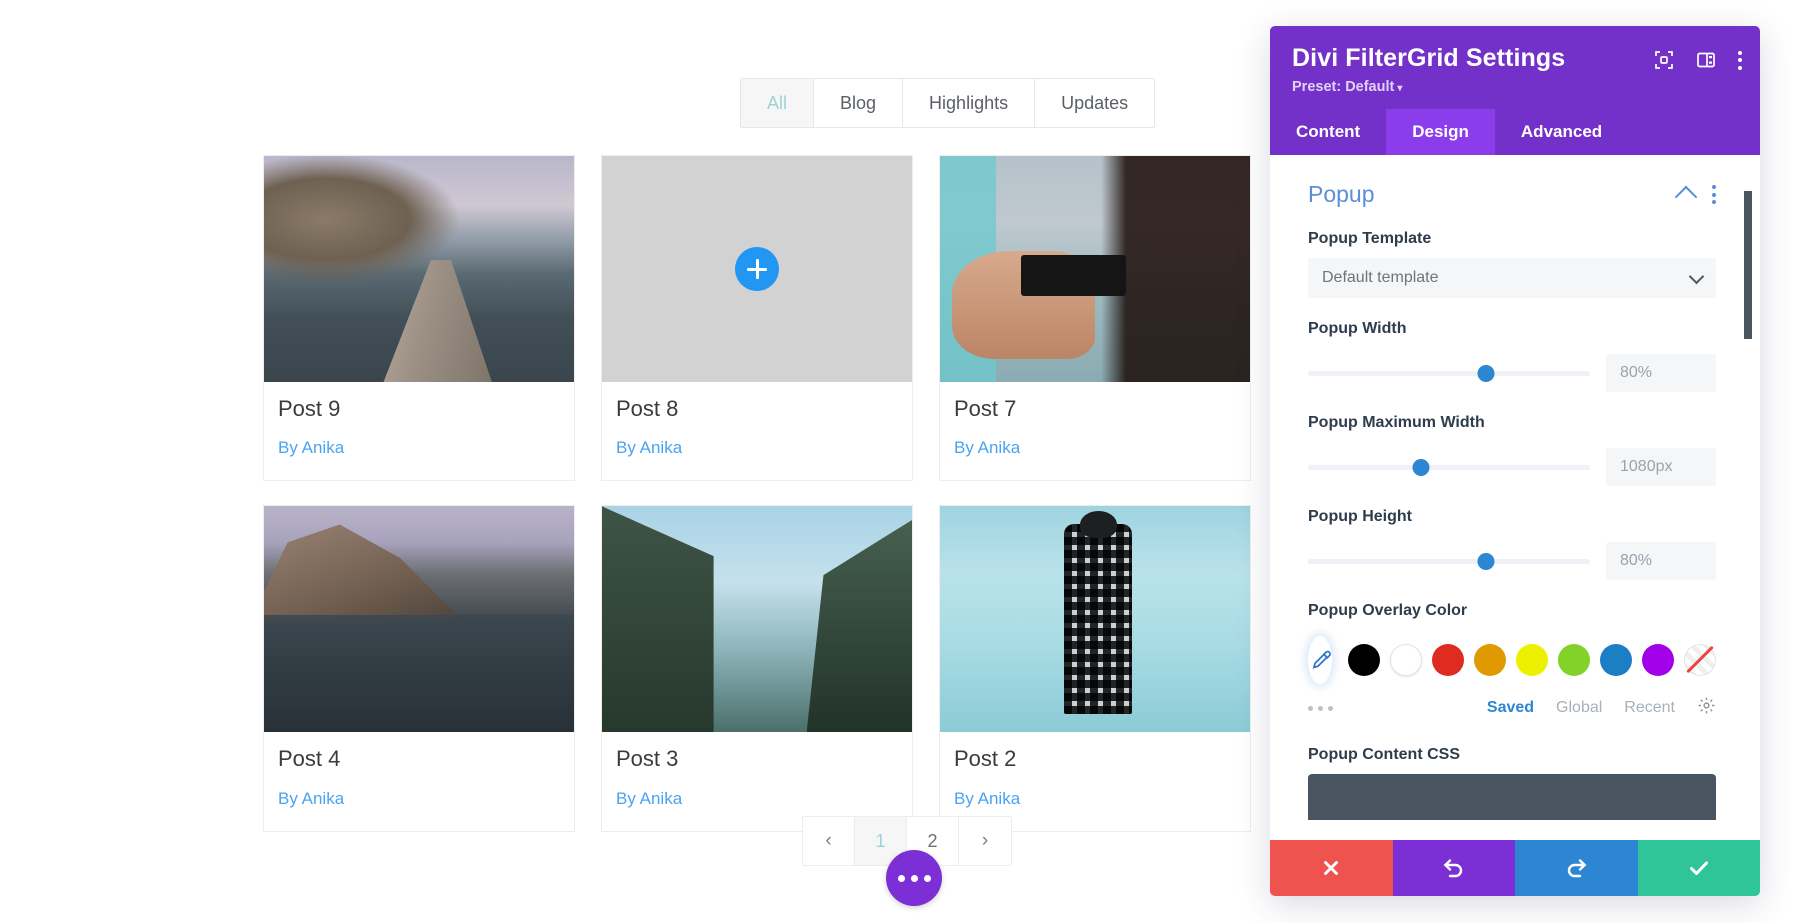  What do you see at coordinates (1490, 660) in the screenshot?
I see `swatch-orange` at bounding box center [1490, 660].